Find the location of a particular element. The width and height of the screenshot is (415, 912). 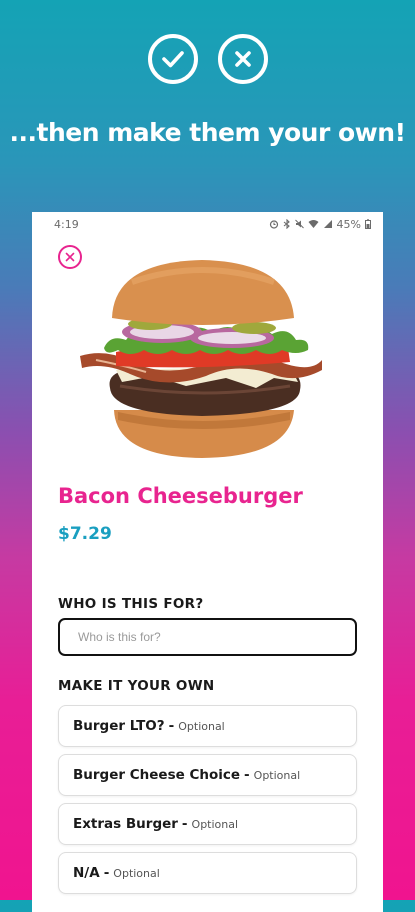

make-it-your-own-label: MAKE IT YOUR OWN is located at coordinates (136, 686).